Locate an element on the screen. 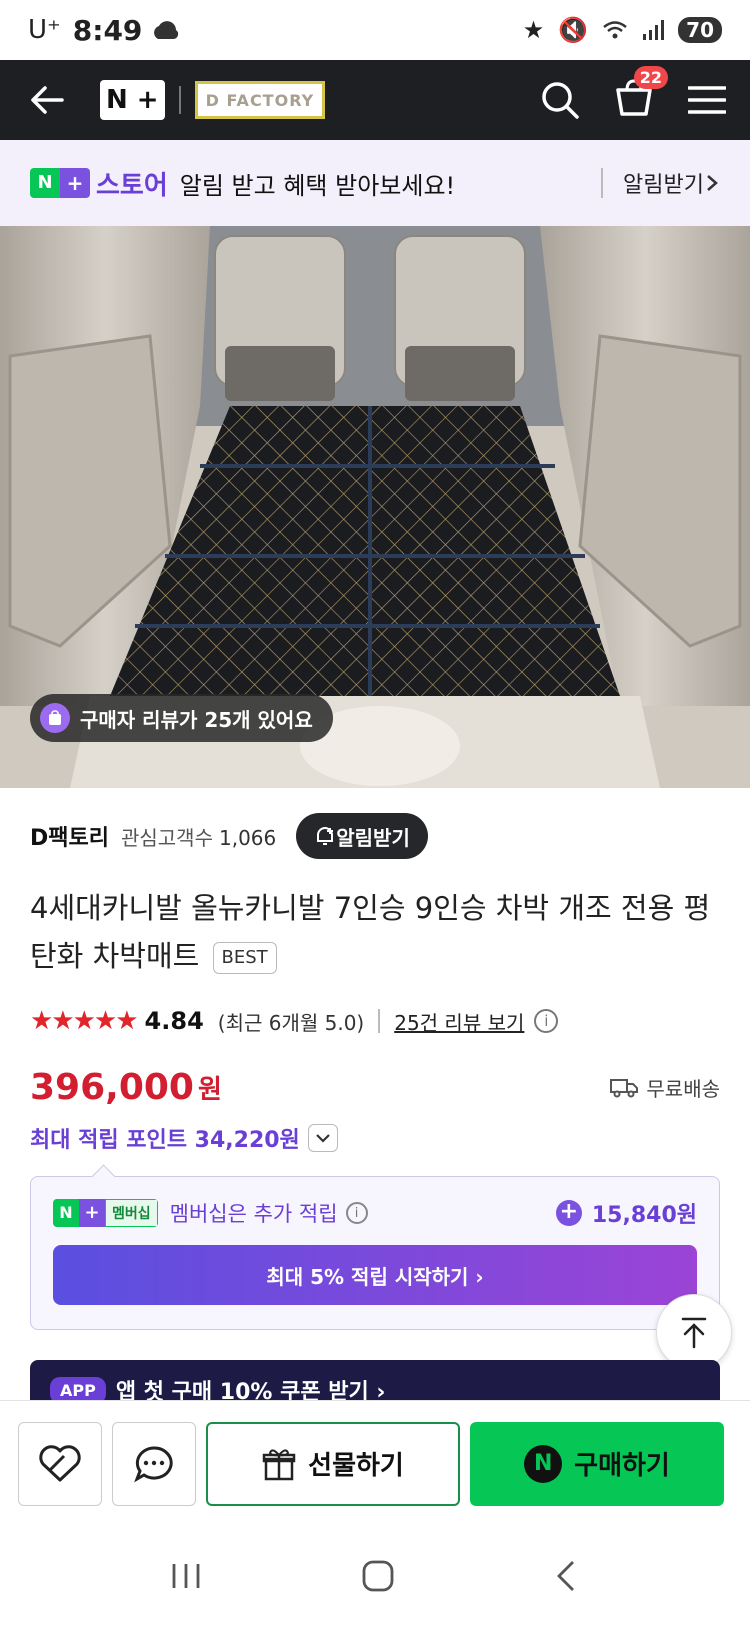 This screenshot has width=750, height=1625. bottom-action-bar: 선물하기 N 구매하기 is located at coordinates (375, 1463).